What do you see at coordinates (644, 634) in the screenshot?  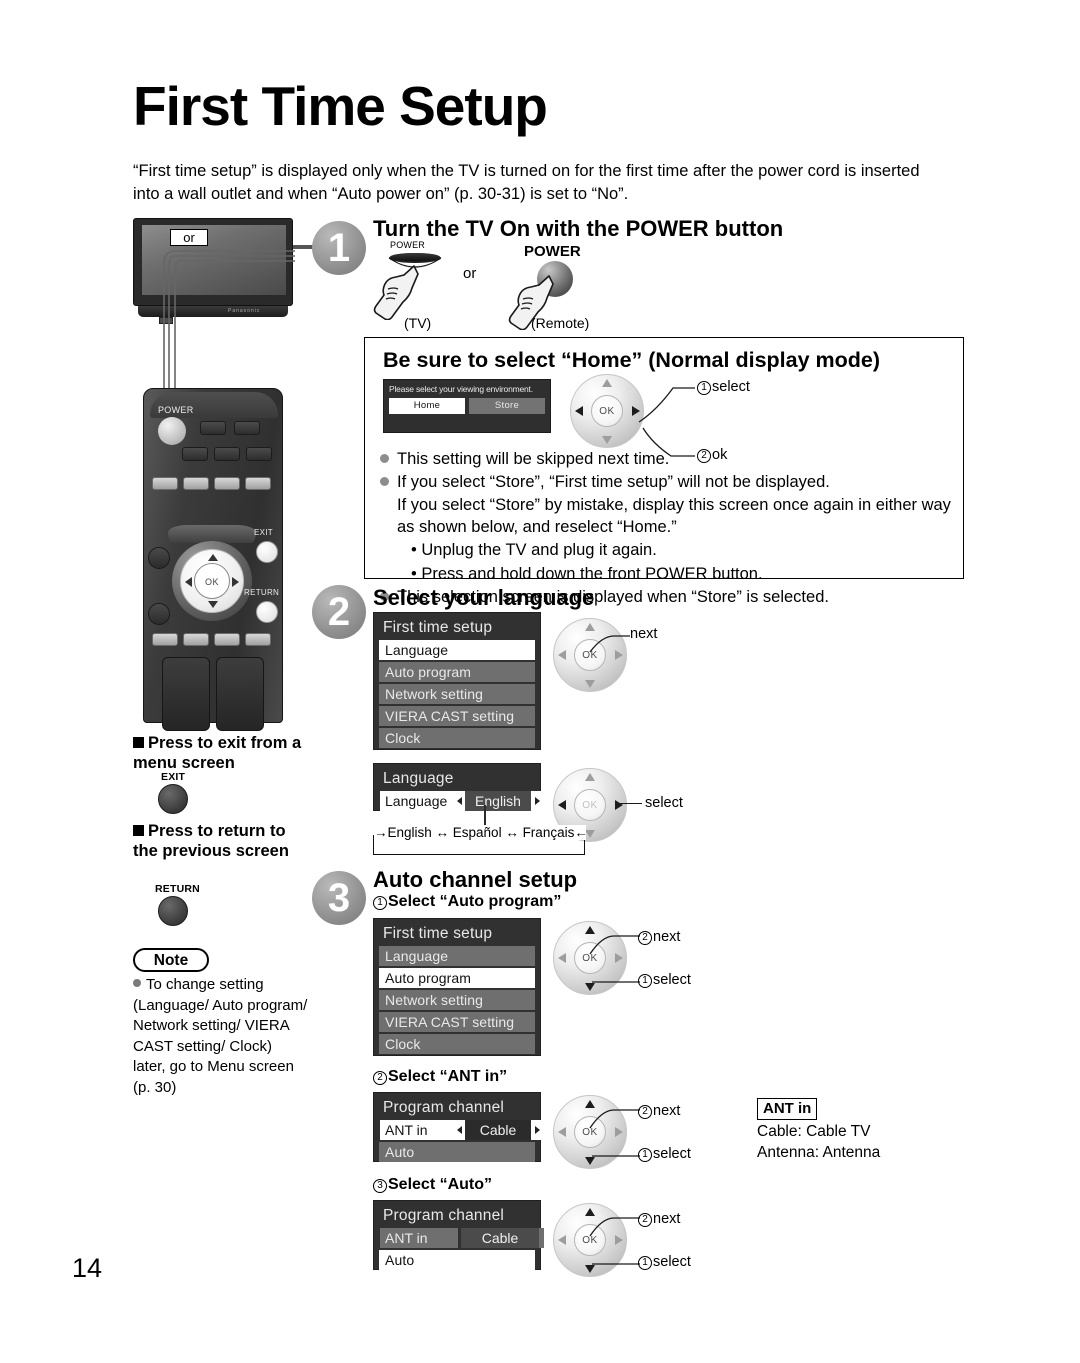 I see `callout-next-step2: next` at bounding box center [644, 634].